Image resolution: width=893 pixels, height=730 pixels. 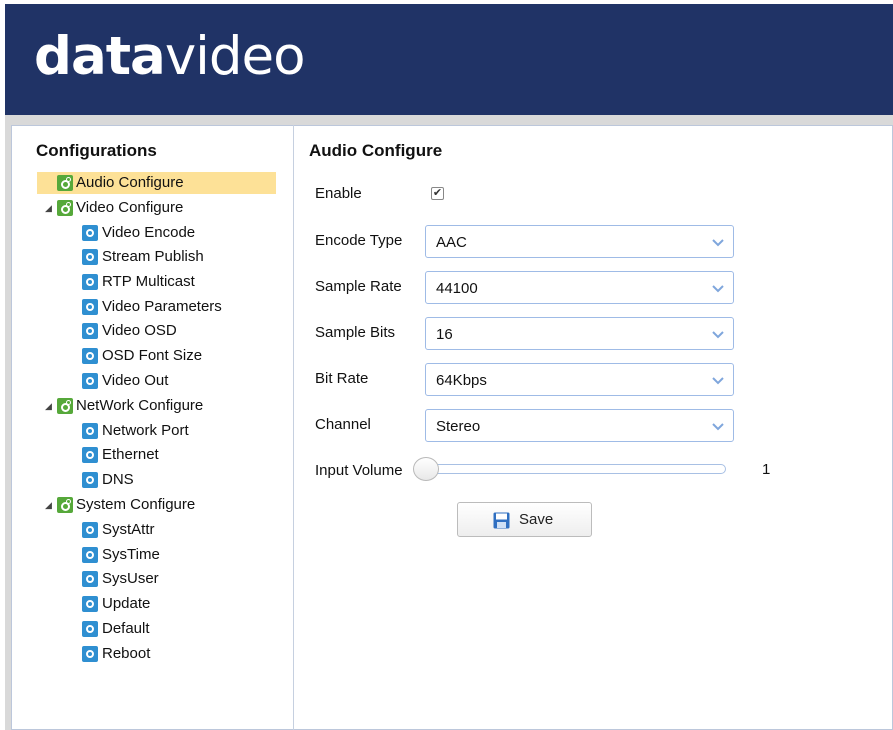 I want to click on input-volume-value: 1, so click(x=766, y=469).